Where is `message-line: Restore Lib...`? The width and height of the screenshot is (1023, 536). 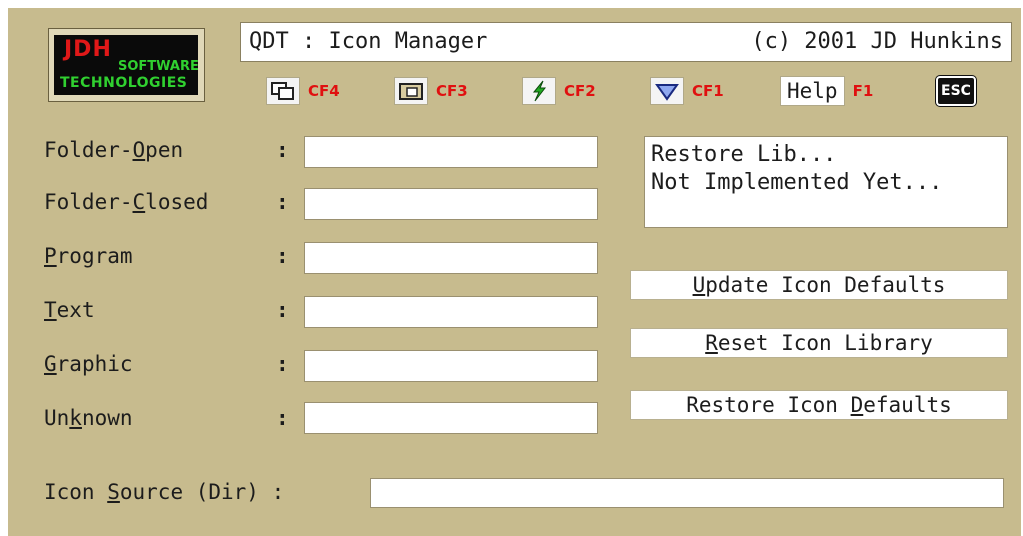
message-line: Restore Lib... is located at coordinates (744, 154).